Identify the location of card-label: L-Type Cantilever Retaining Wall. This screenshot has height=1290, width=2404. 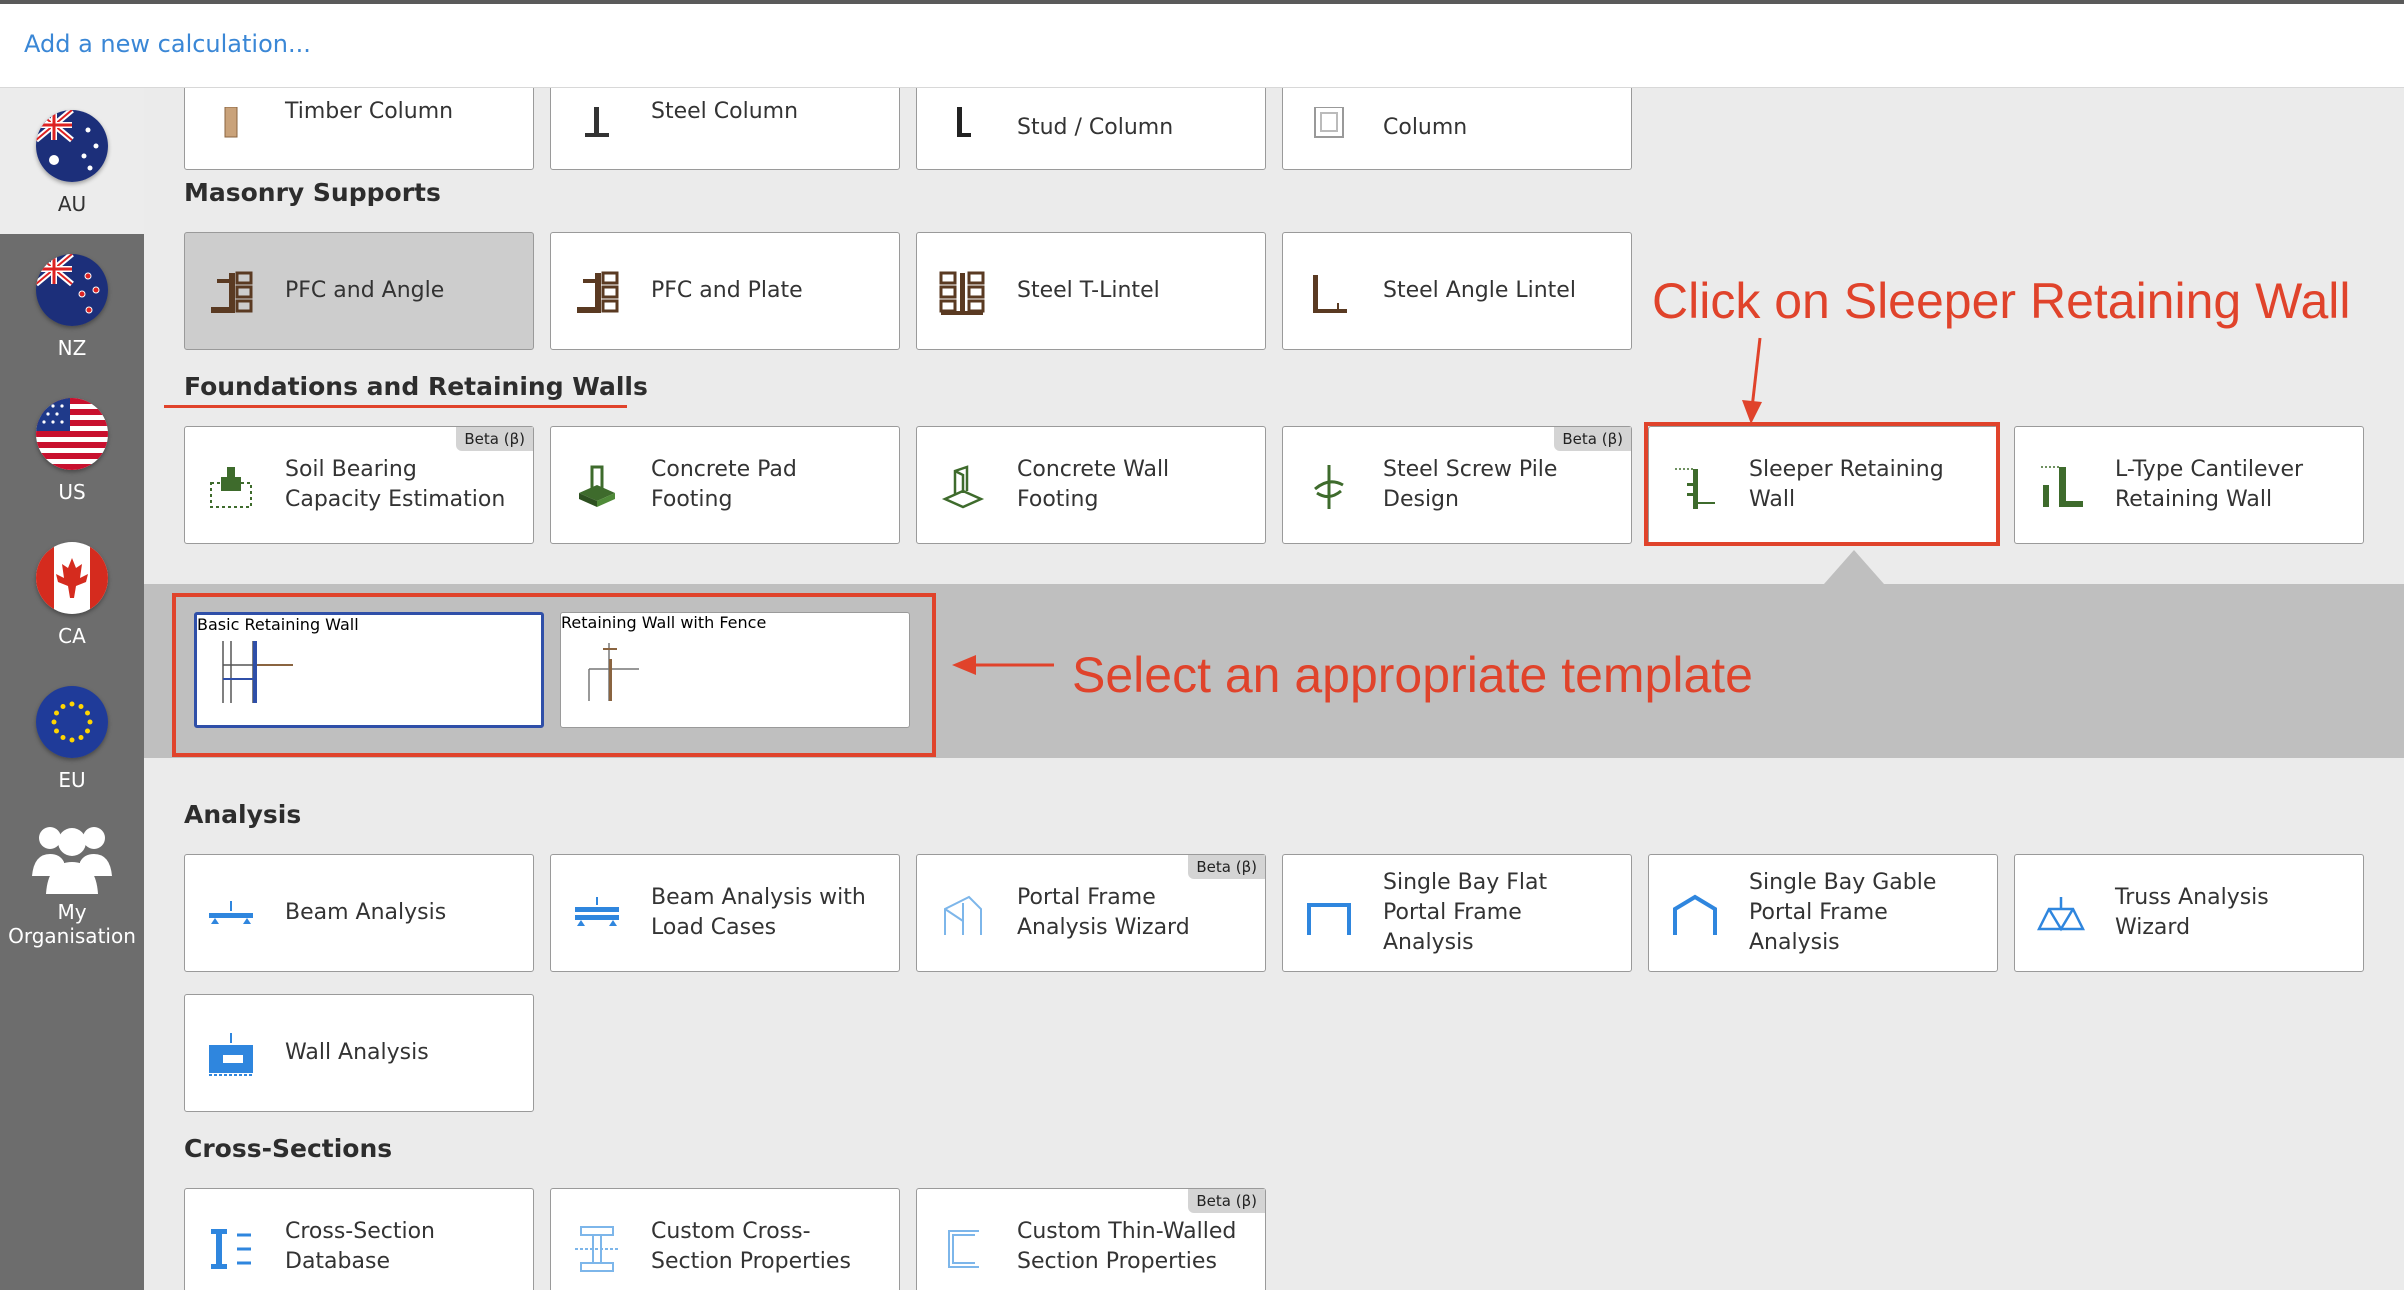
(2209, 484).